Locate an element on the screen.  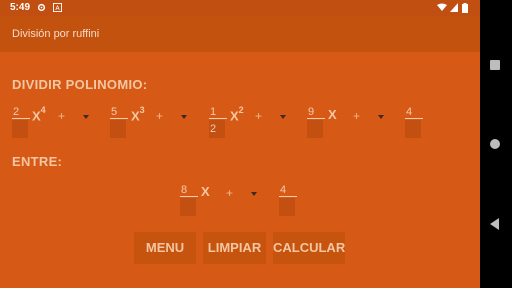
clear-button: LIMPIAR is located at coordinates (234, 248).